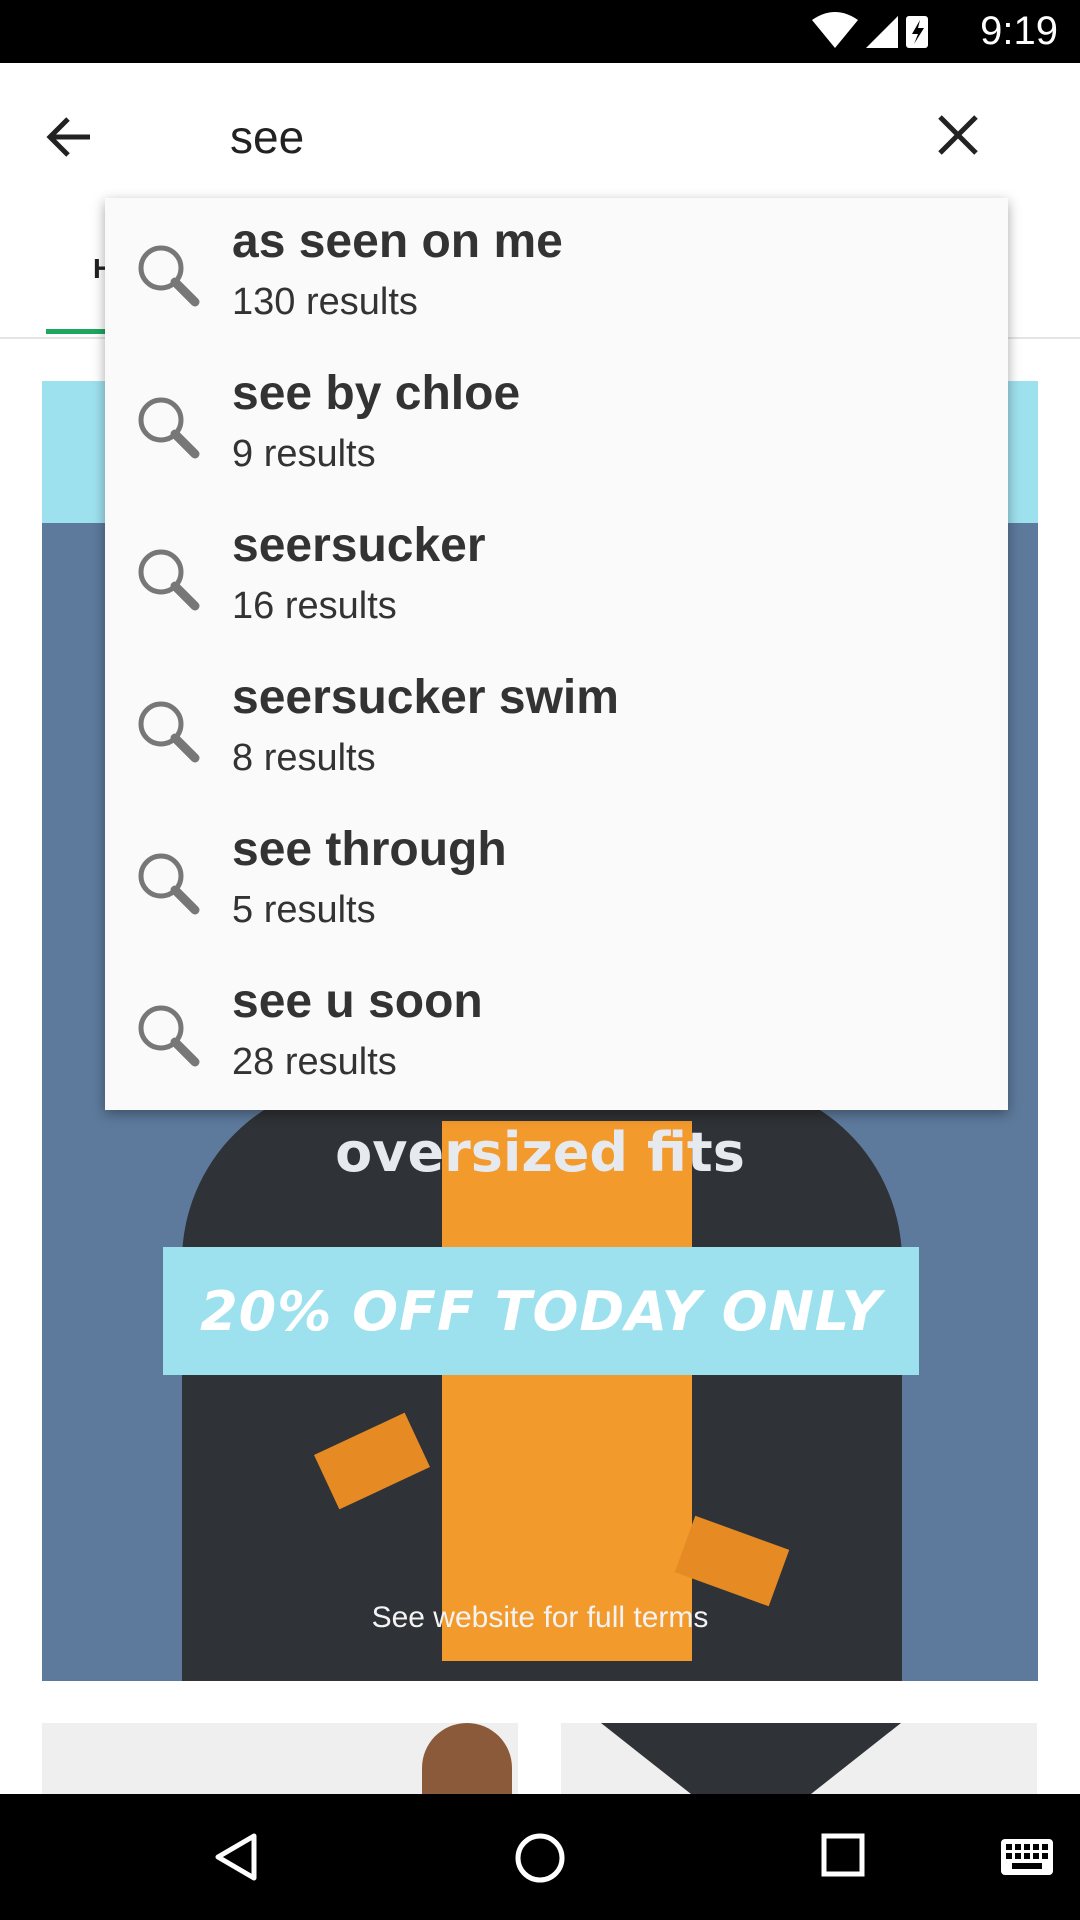  I want to click on promo-text: 20% OFF TODAY ONLY, so click(541, 1311).